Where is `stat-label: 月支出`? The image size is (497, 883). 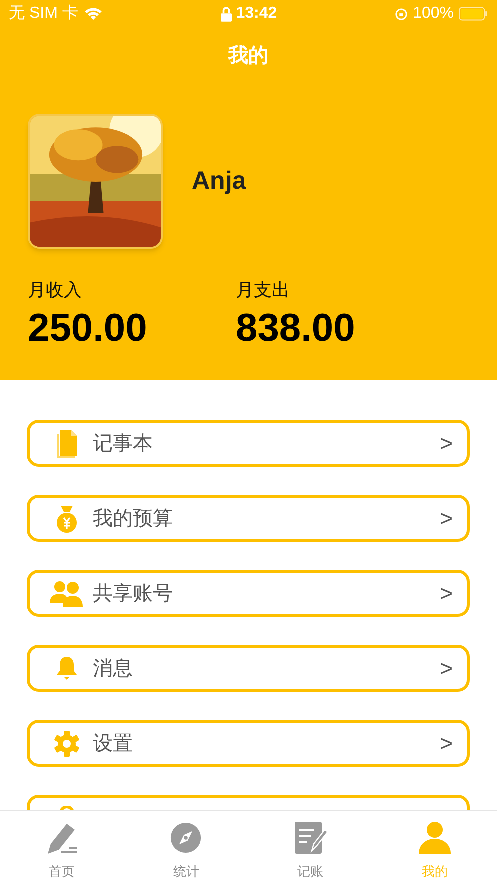 stat-label: 月支出 is located at coordinates (263, 290).